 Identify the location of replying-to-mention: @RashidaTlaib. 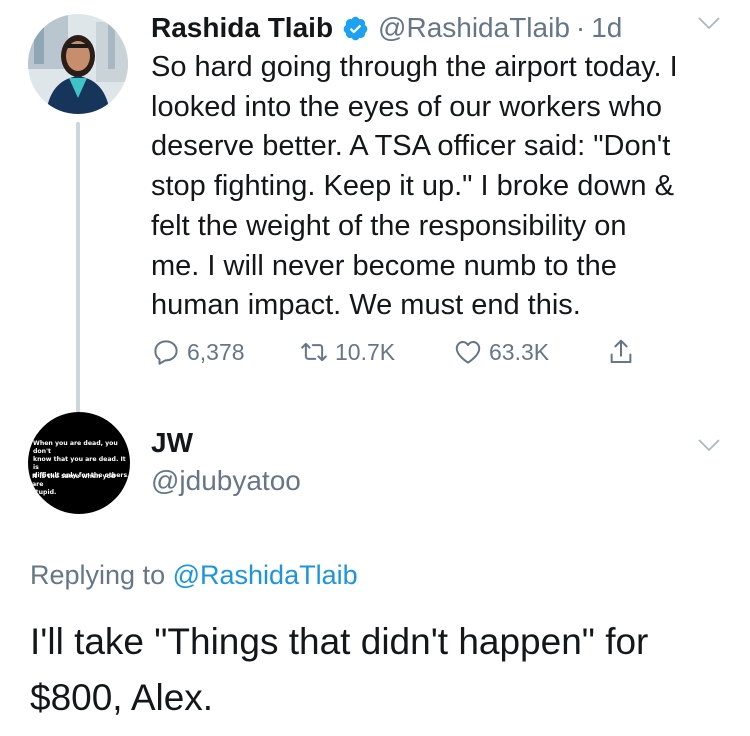
(265, 575).